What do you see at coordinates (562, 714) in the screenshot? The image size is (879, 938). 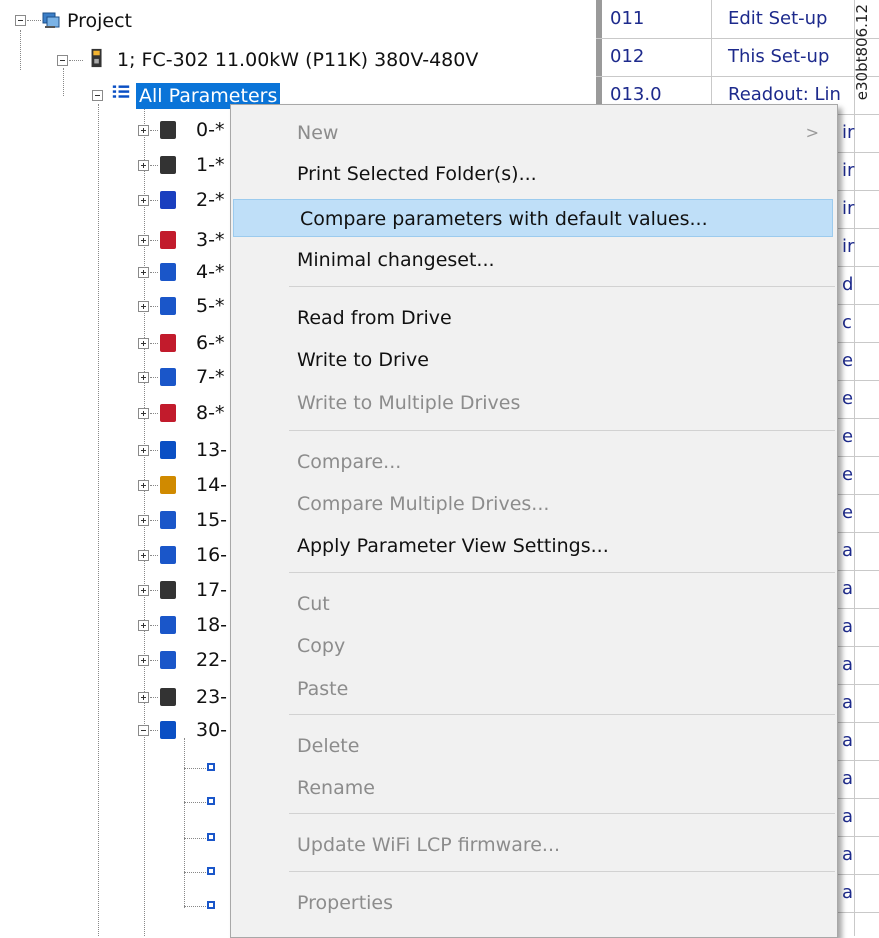 I see `menu-separator` at bounding box center [562, 714].